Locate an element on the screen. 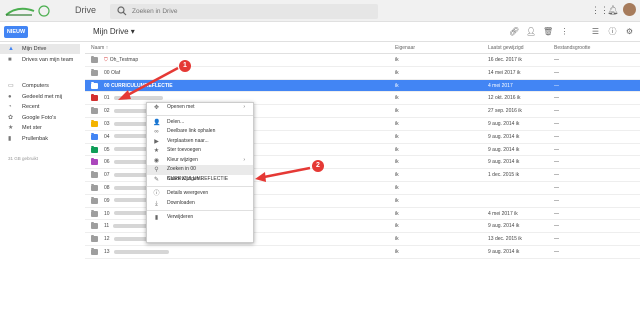  sidebar-item-google-foto-s: ✿ Google Foto's is located at coordinates (40, 118).